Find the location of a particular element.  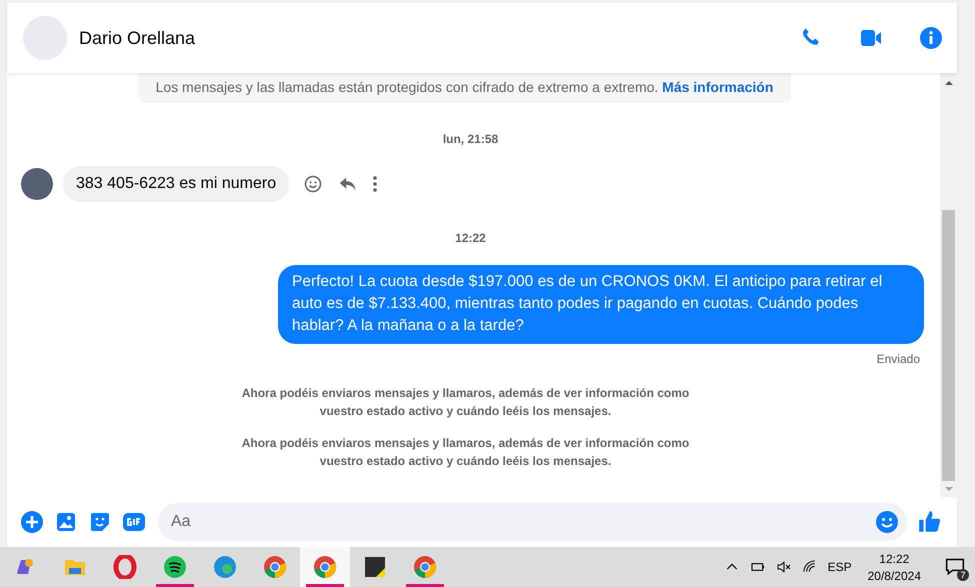

notifications-button: 7 is located at coordinates (955, 567).